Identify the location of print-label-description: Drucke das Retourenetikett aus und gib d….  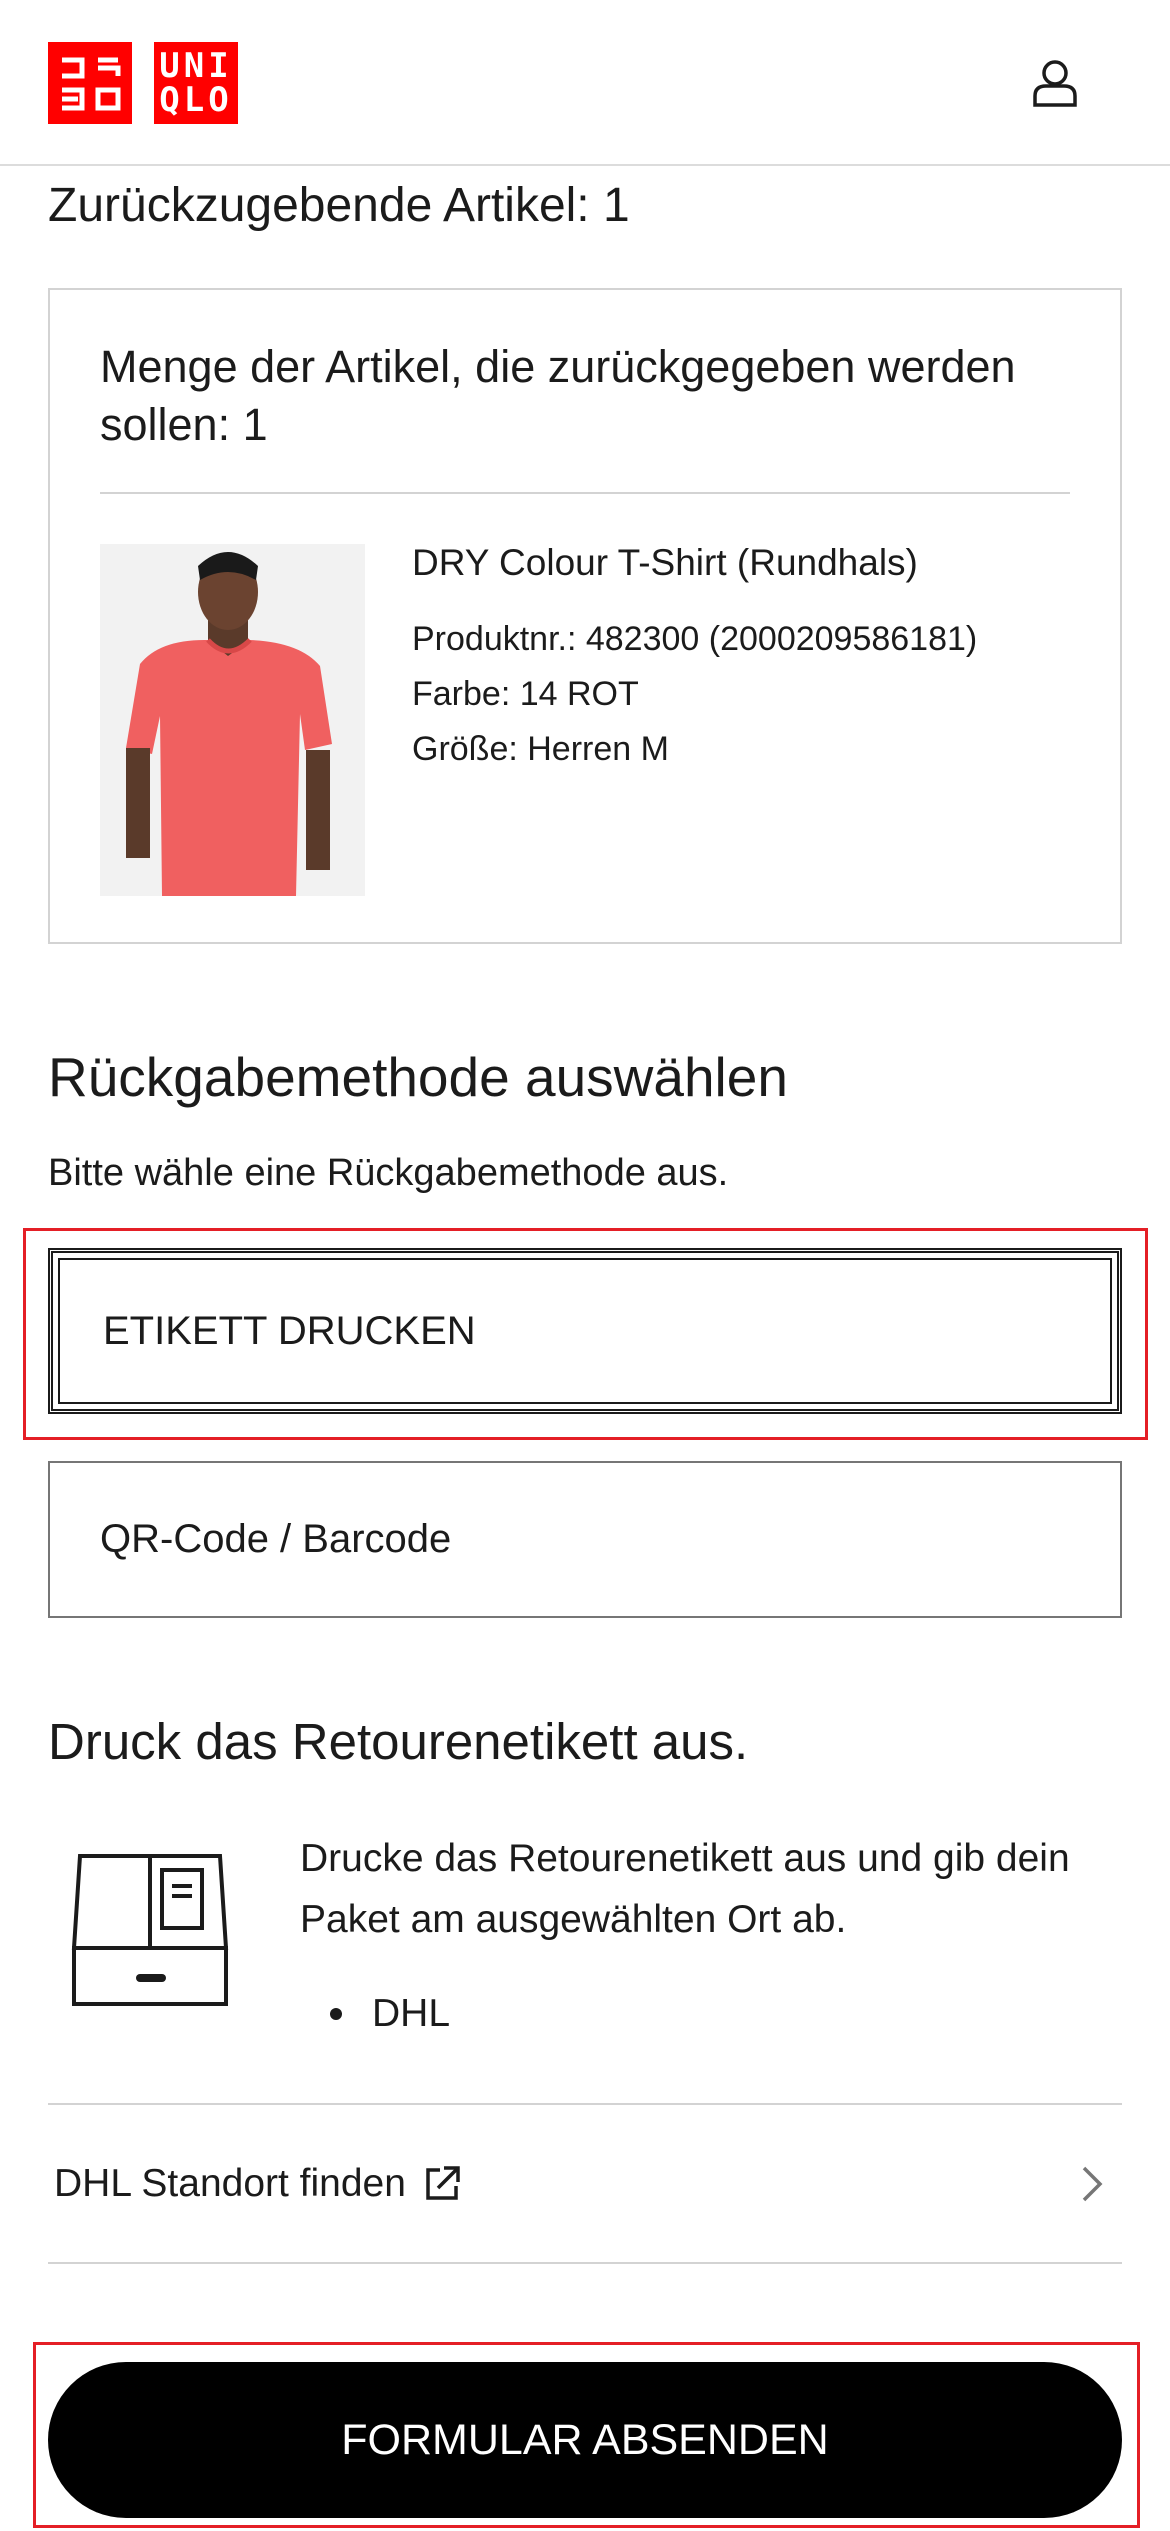
(685, 1889).